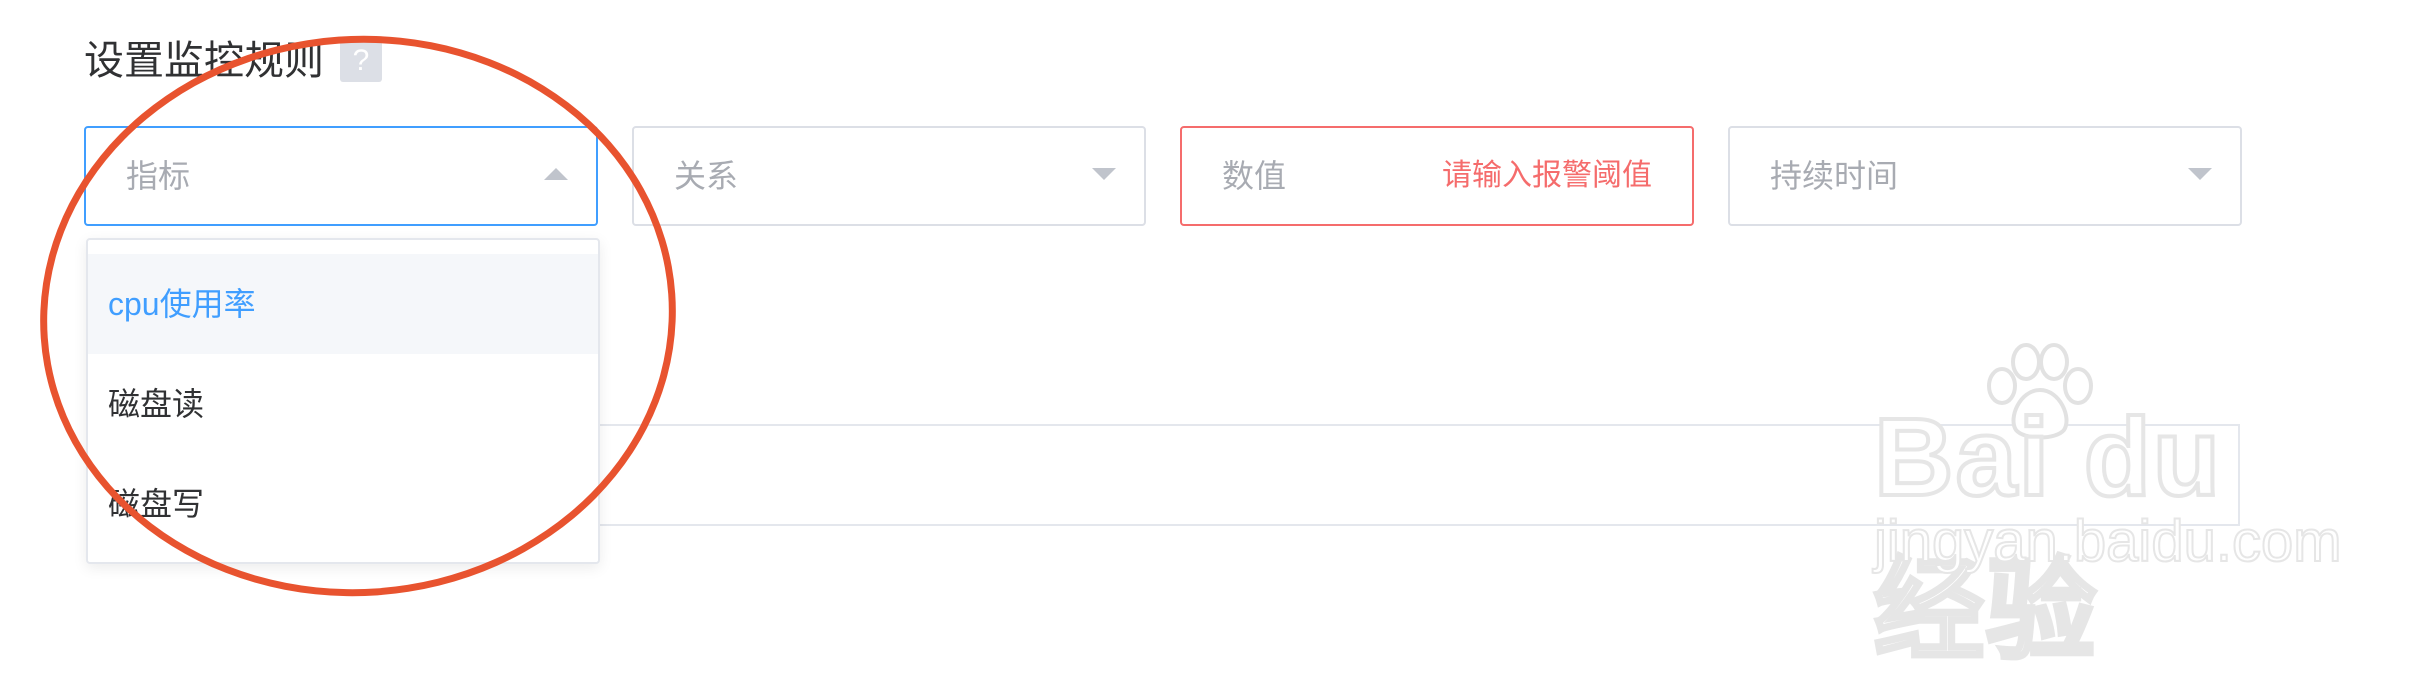 Image resolution: width=2430 pixels, height=681 pixels. I want to click on value-placeholder: 数值, so click(1254, 176).